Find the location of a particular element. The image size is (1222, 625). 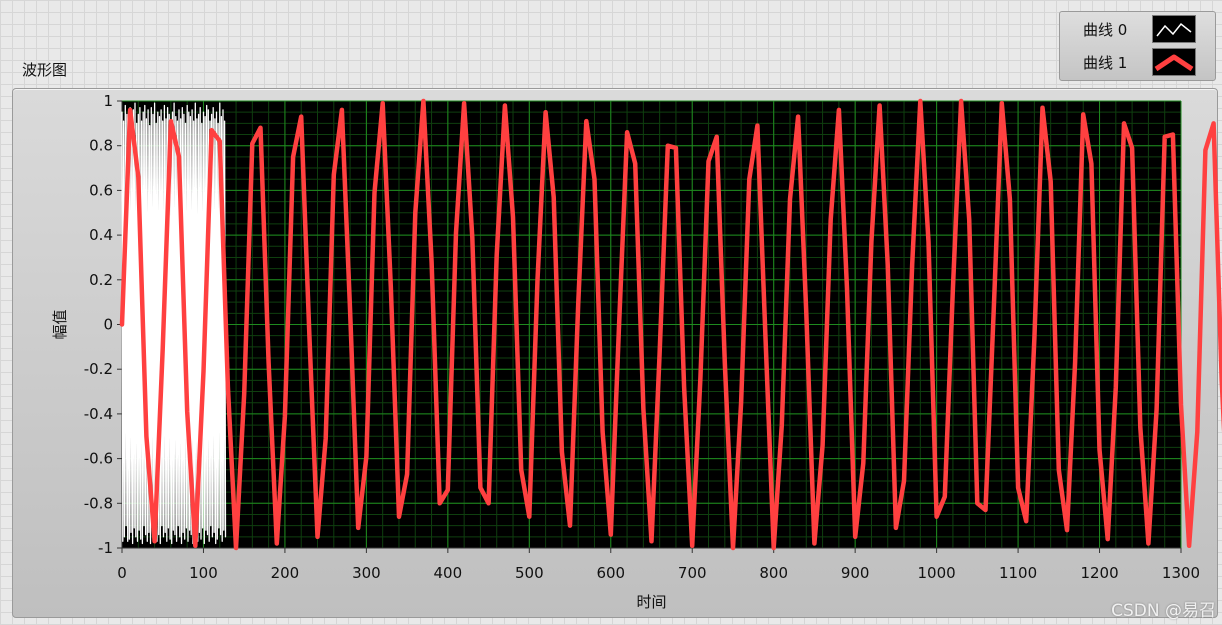

y-axis-title: 幅值 is located at coordinates (60, 324).